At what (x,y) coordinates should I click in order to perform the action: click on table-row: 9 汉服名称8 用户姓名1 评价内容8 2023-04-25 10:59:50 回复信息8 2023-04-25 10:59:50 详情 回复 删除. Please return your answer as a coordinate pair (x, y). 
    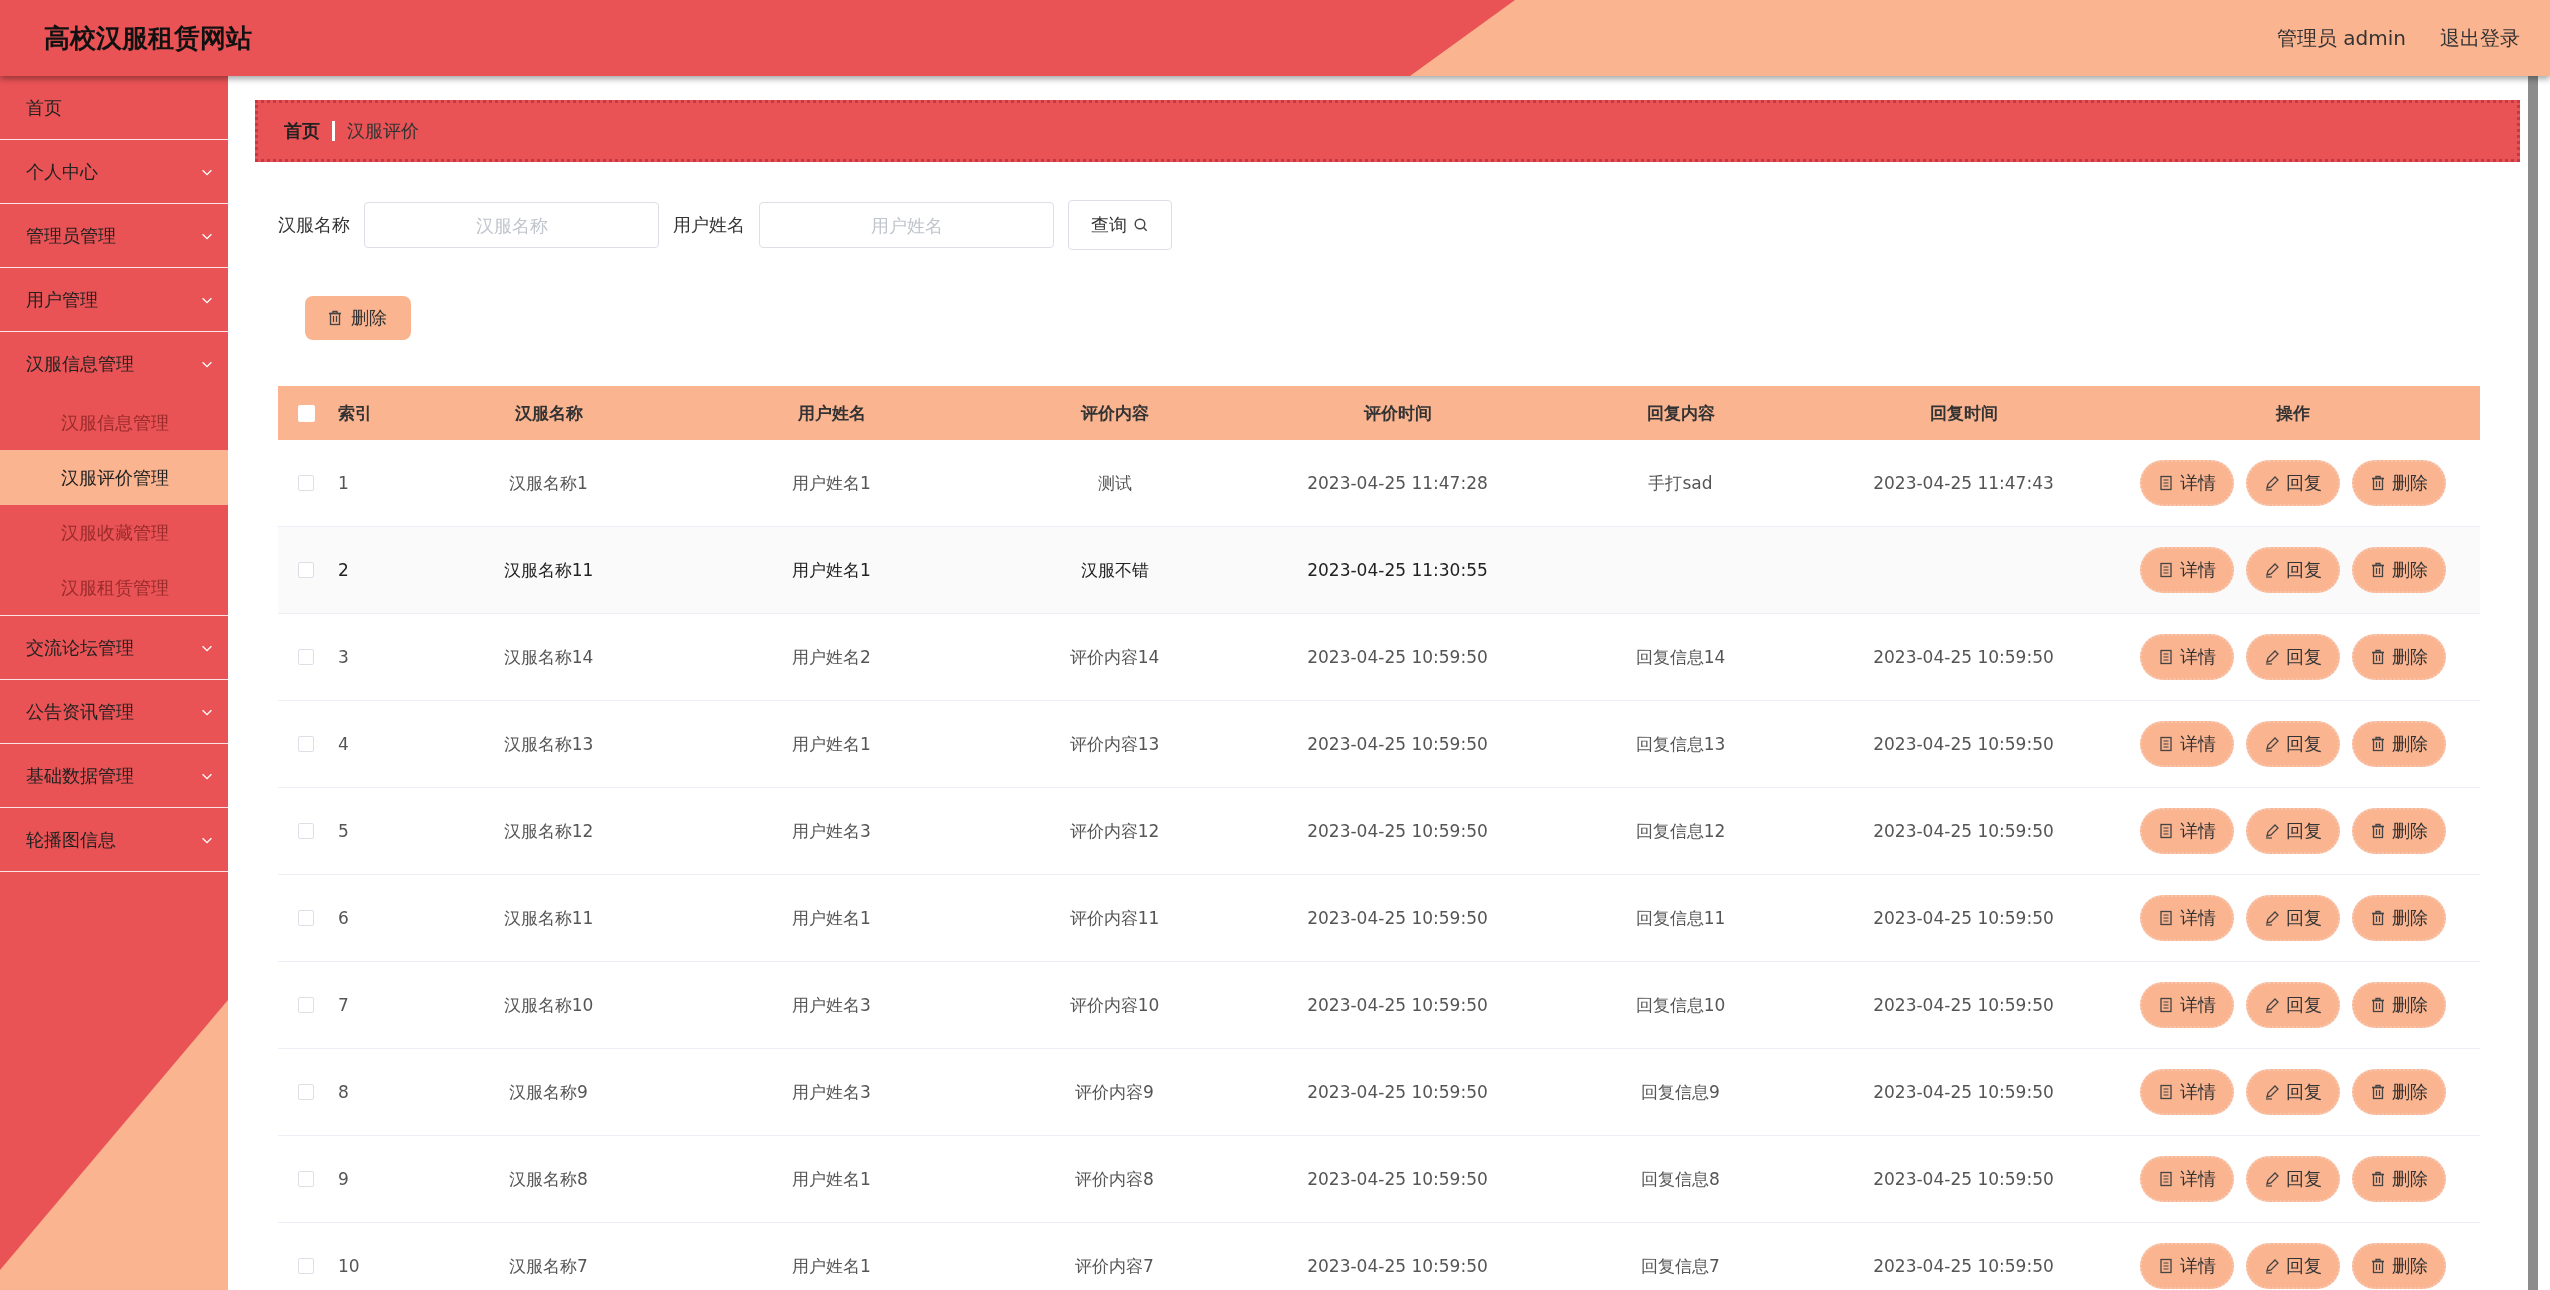
    Looking at the image, I should click on (1379, 1179).